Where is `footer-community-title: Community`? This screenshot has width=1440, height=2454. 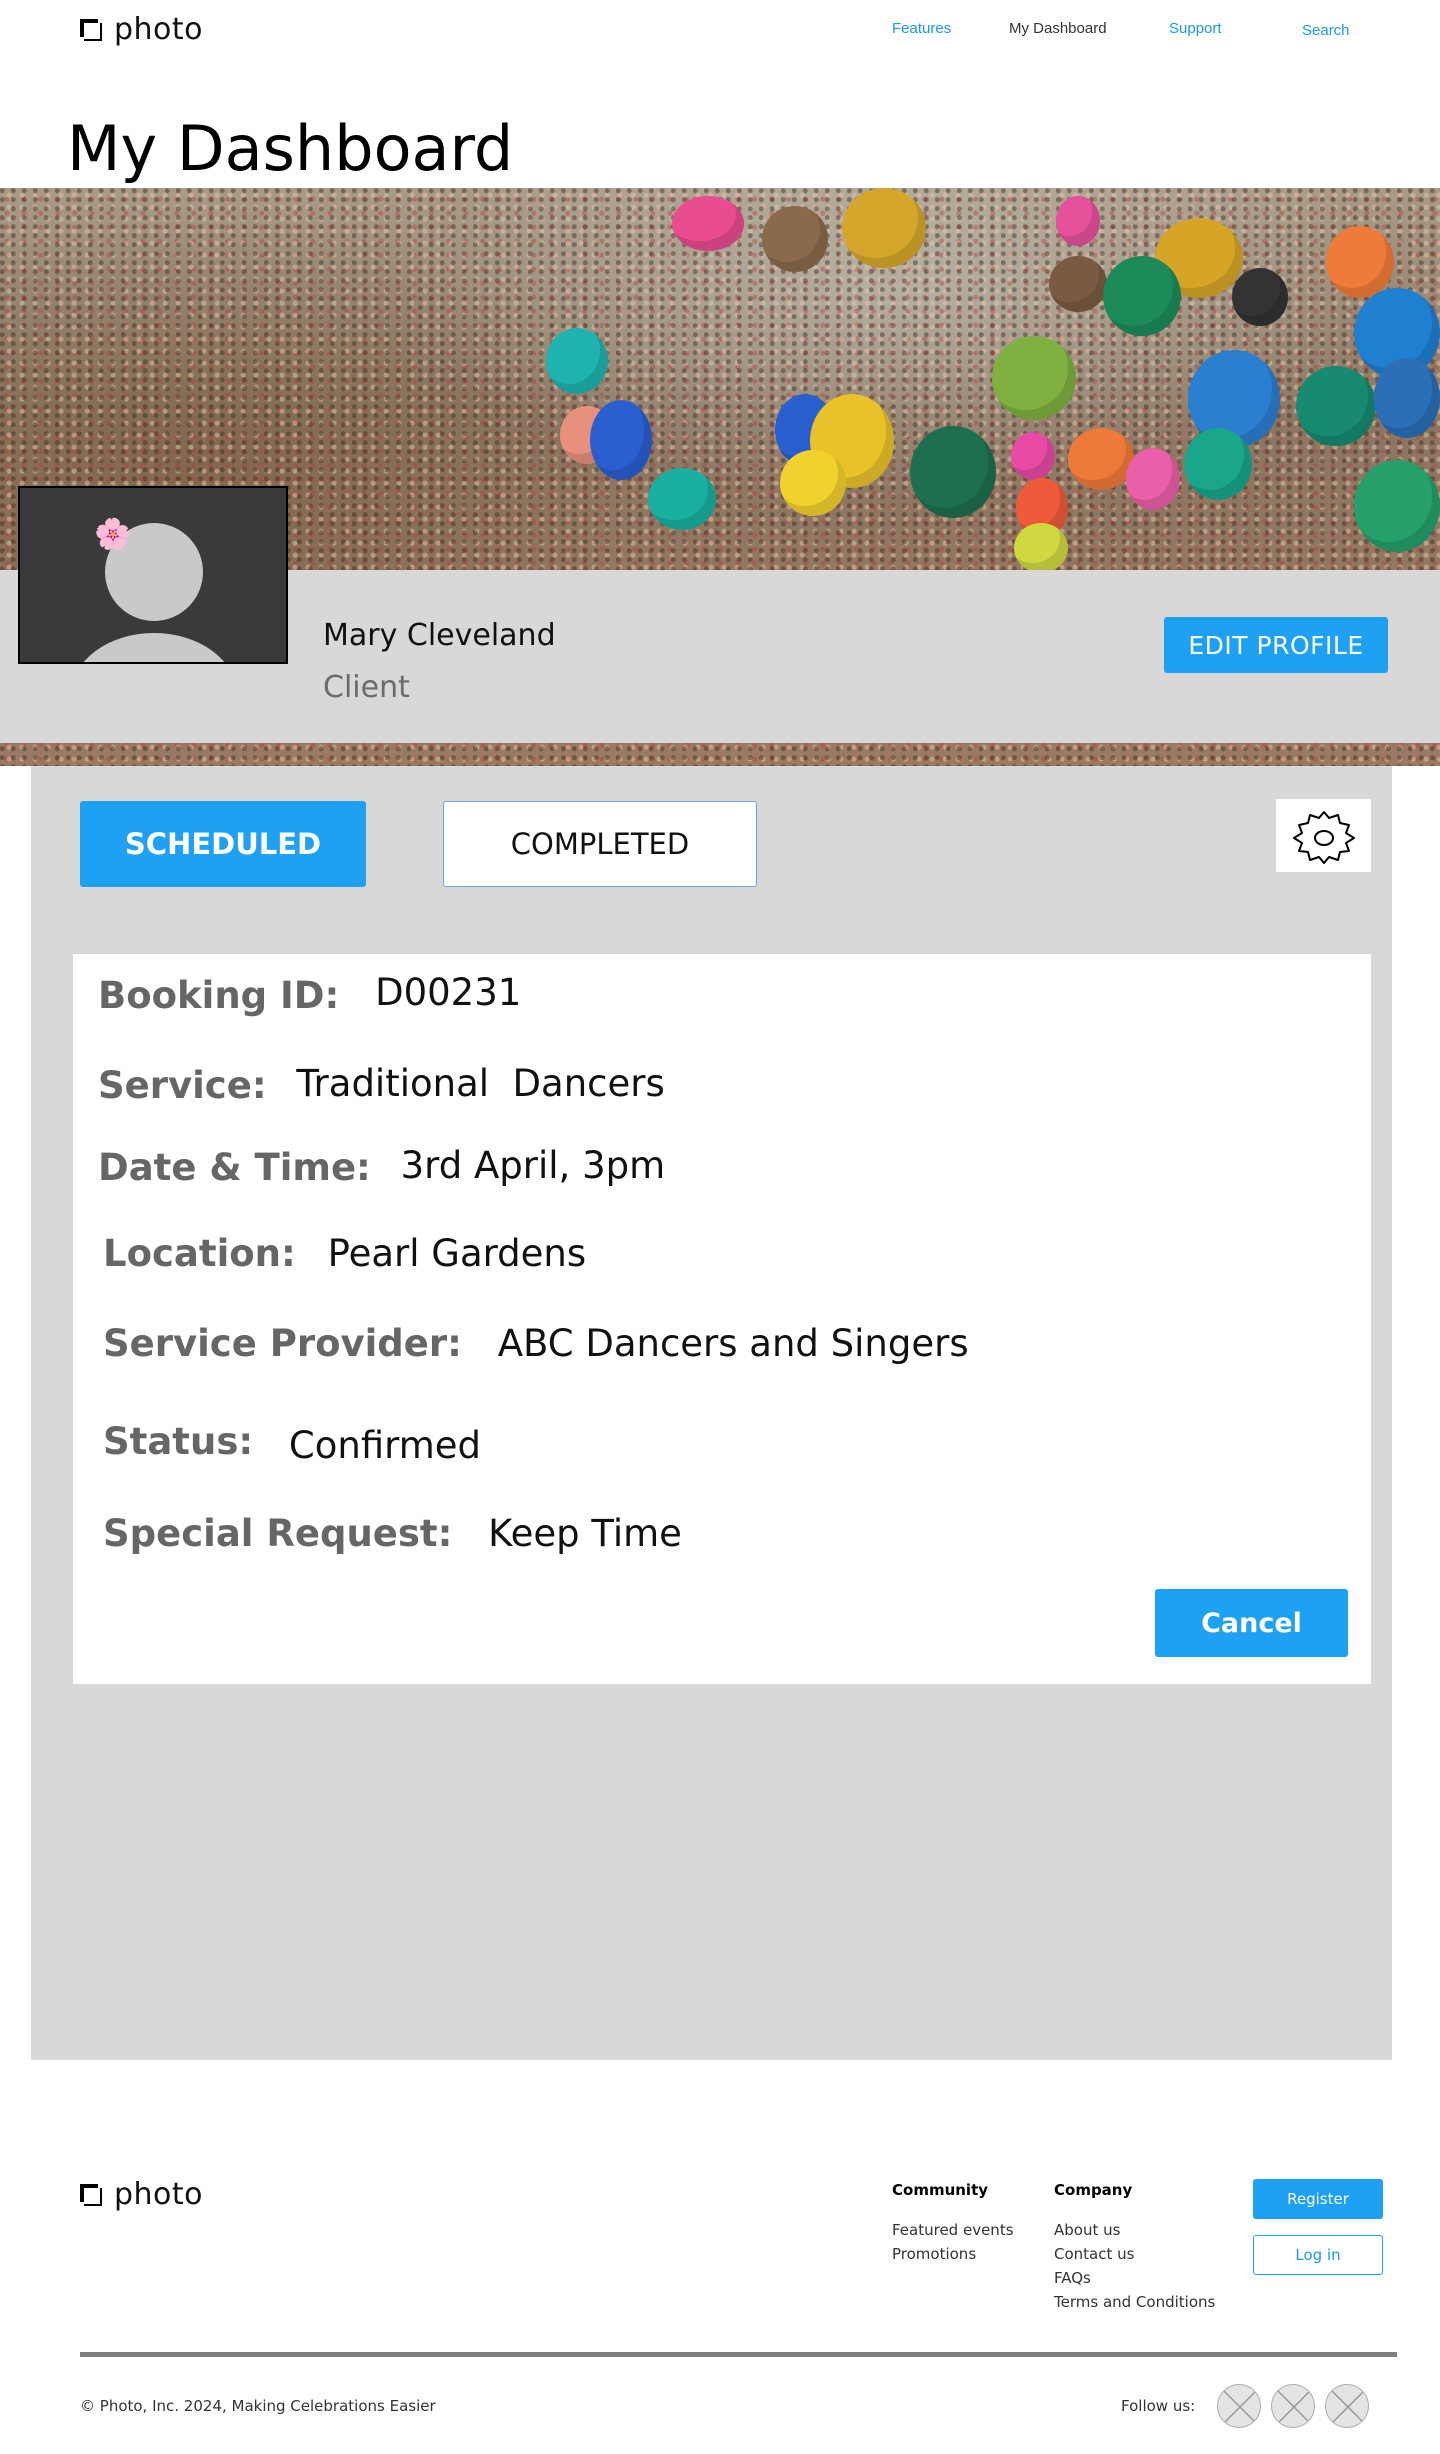
footer-community-title: Community is located at coordinates (940, 2190).